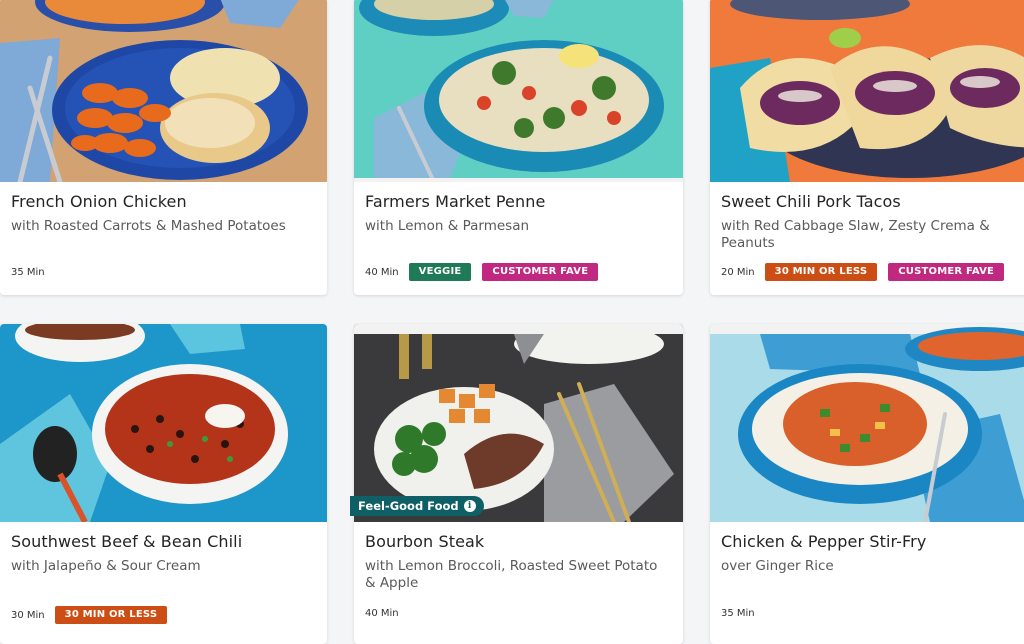  Describe the element at coordinates (408, 506) in the screenshot. I see `feel-good-label: Feel-Good Food` at that location.